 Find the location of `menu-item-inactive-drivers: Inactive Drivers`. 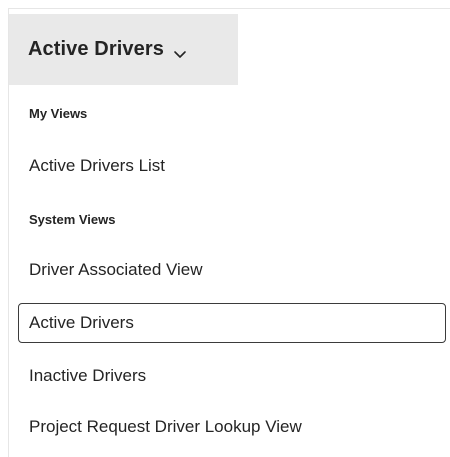

menu-item-inactive-drivers: Inactive Drivers is located at coordinates (87, 376).